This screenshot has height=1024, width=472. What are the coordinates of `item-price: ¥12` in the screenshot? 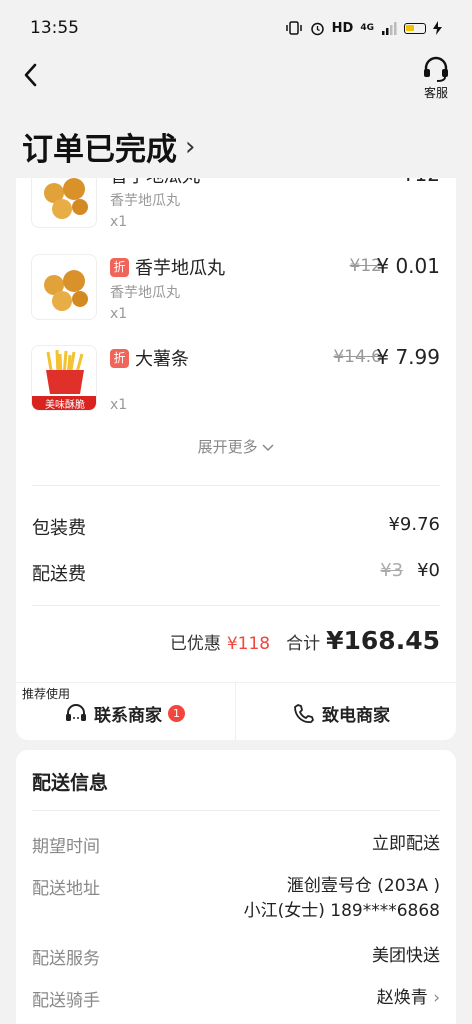 It's located at (421, 182).